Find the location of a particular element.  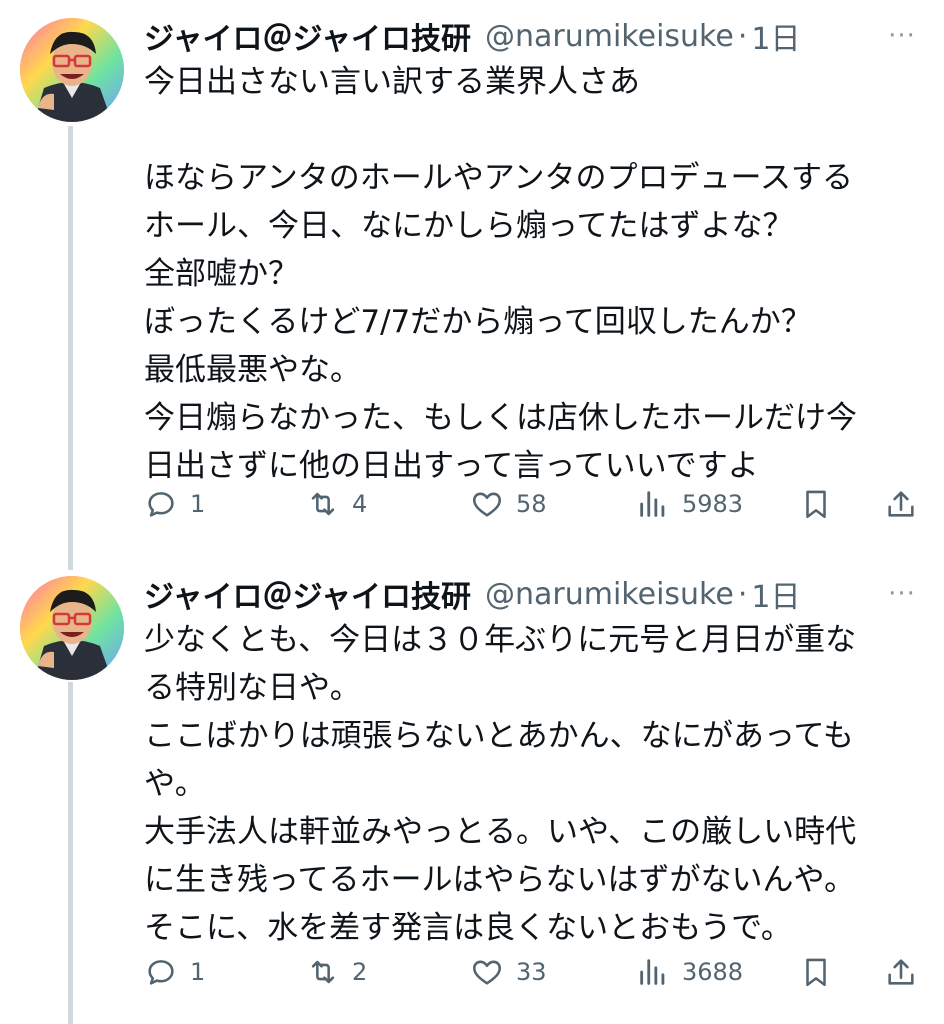

action-bar: 1 2 33 3688 is located at coordinates (534, 972).